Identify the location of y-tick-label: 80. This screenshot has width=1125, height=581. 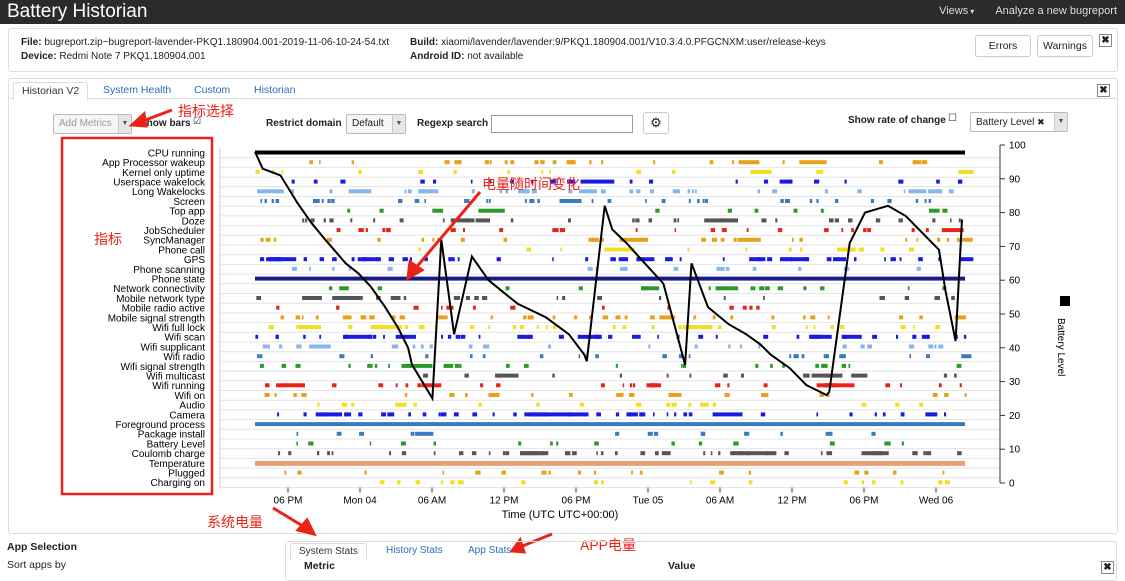
(1015, 213).